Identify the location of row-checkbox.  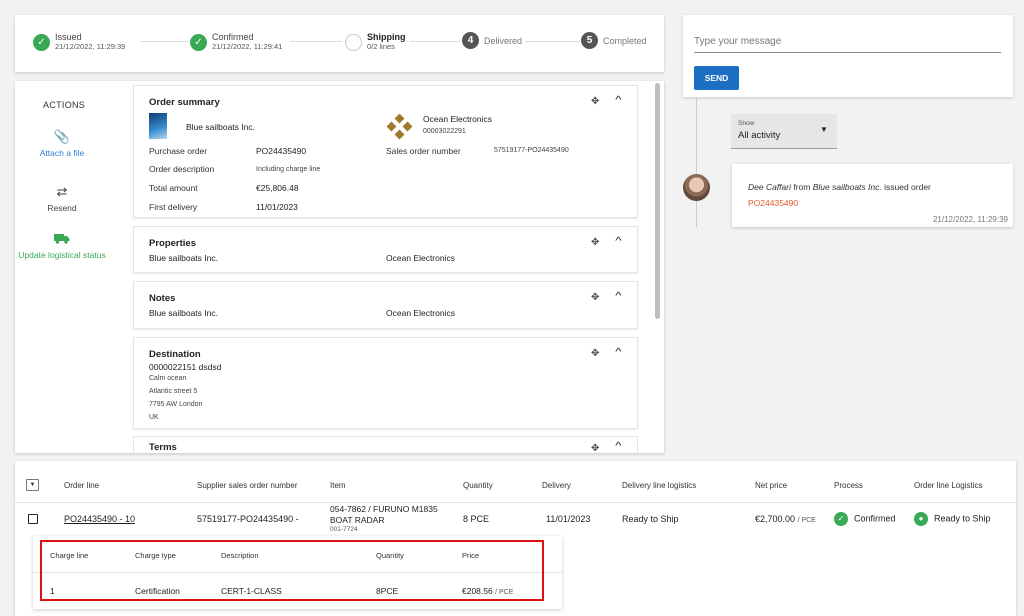
(33, 519).